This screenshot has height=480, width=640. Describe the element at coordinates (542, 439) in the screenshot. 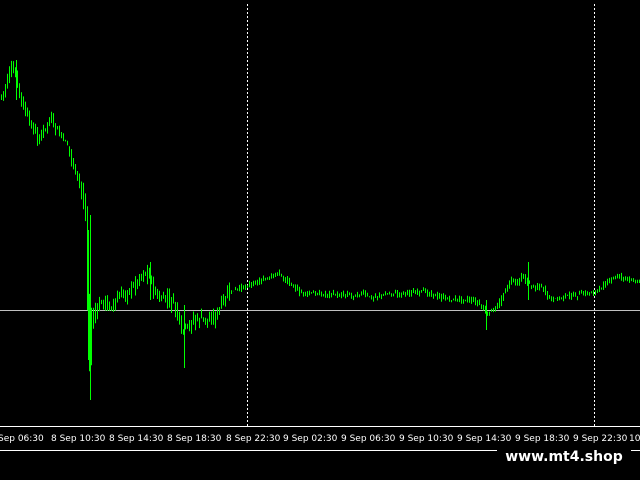

I see `time-axis-label: 9 Sep 18:30` at that location.